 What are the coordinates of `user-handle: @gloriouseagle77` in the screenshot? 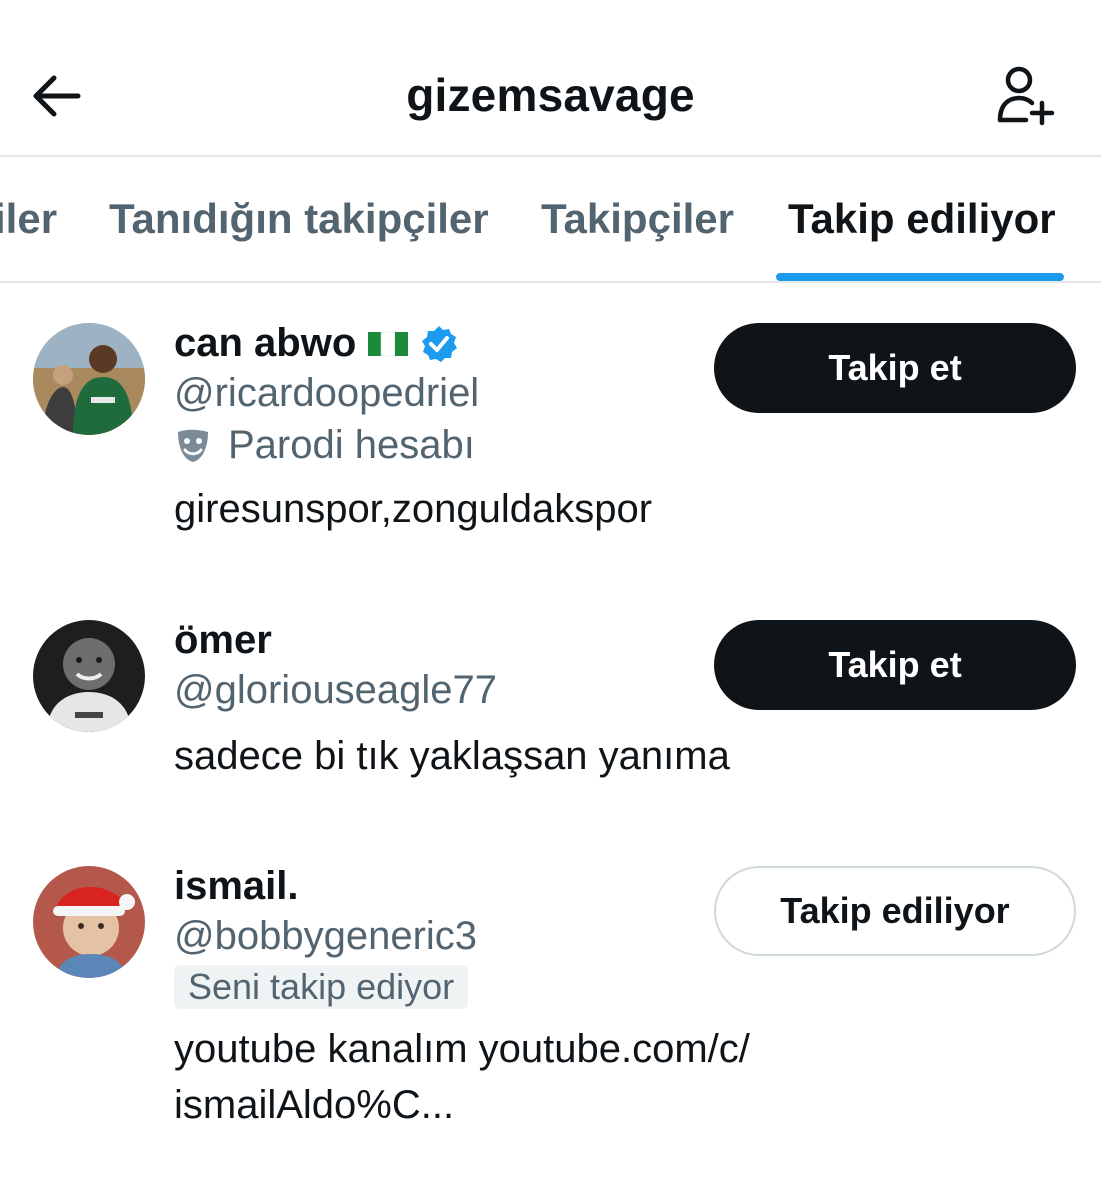 It's located at (336, 690).